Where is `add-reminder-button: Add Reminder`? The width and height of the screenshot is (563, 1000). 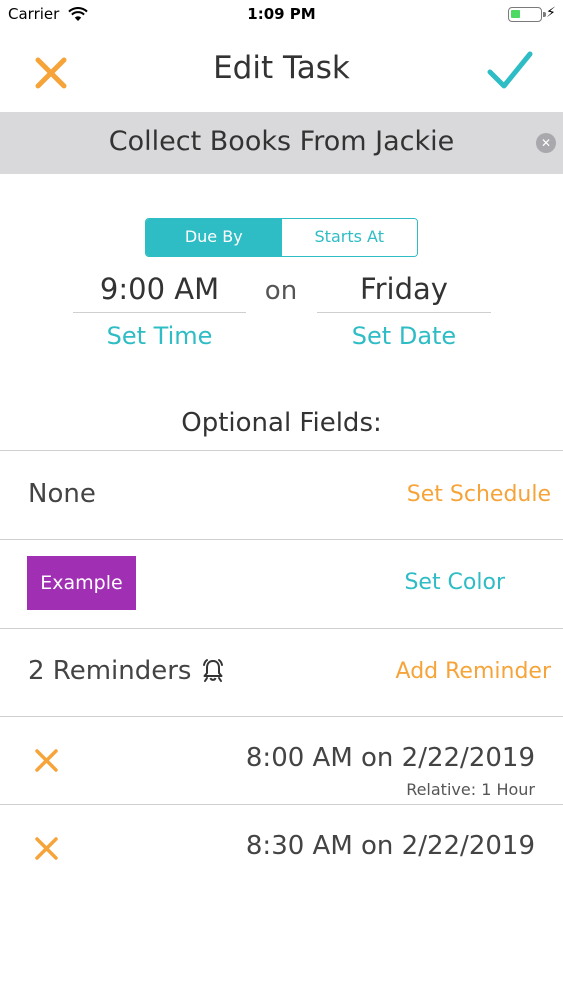
add-reminder-button: Add Reminder is located at coordinates (473, 671).